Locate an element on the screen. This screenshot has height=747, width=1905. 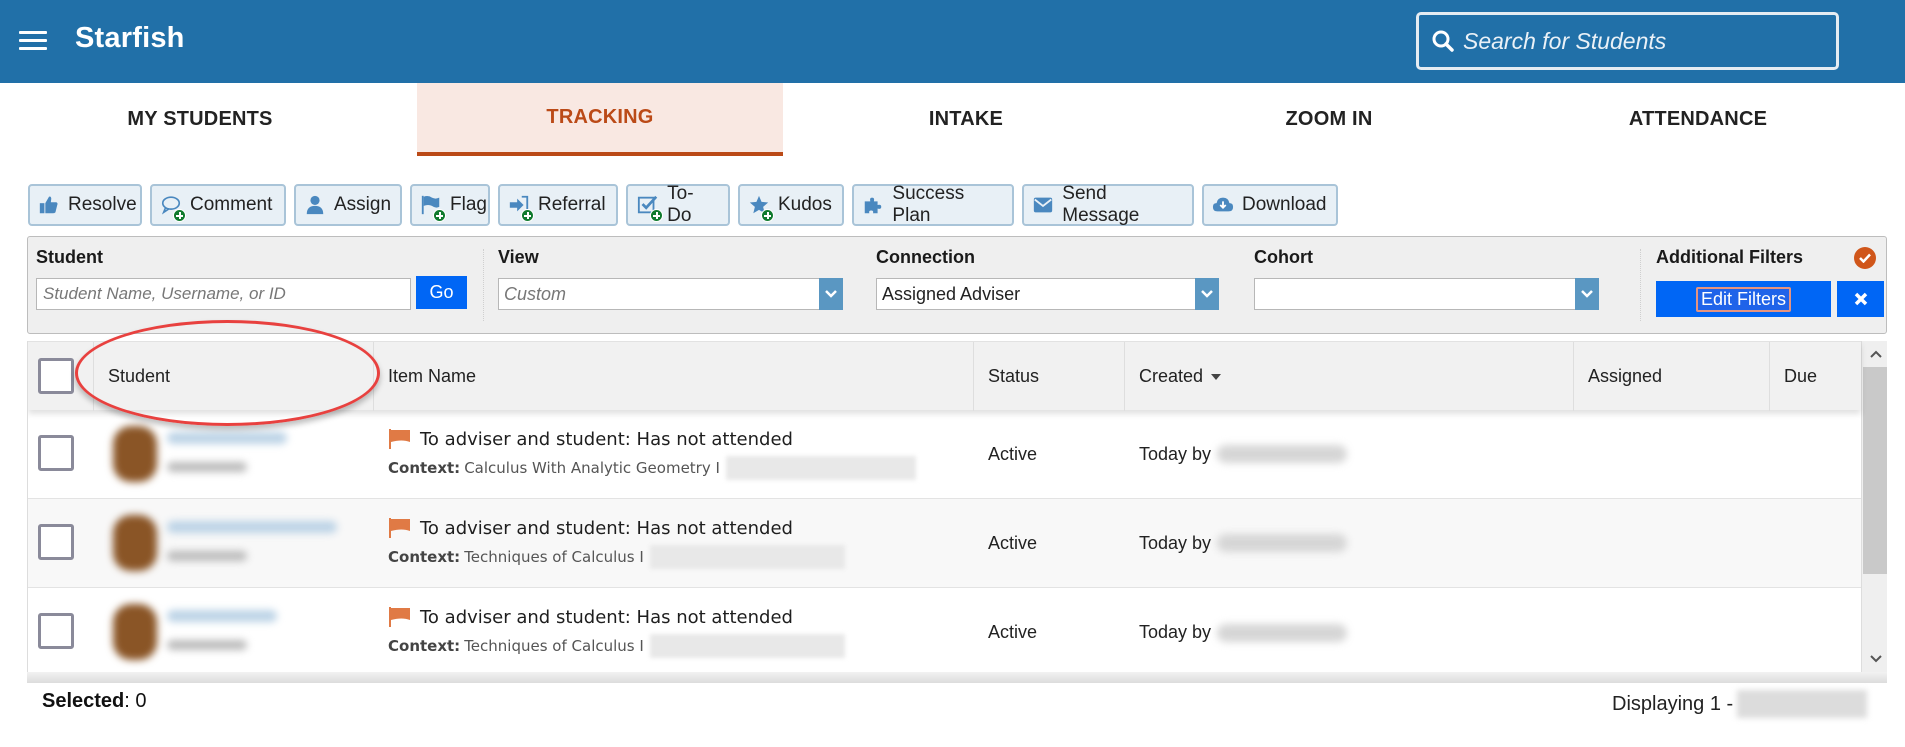
connection-select-value: Assigned Adviser is located at coordinates (951, 293).